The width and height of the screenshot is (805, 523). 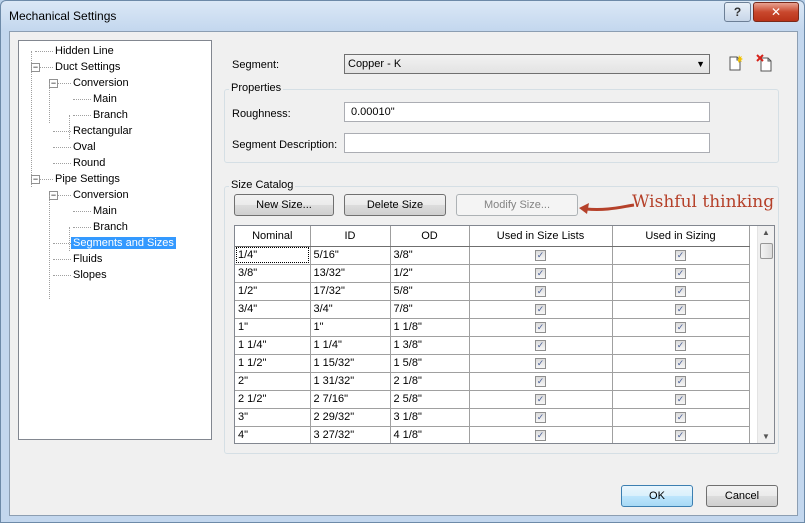 I want to click on table-cell: 1 1/2", so click(x=273, y=363).